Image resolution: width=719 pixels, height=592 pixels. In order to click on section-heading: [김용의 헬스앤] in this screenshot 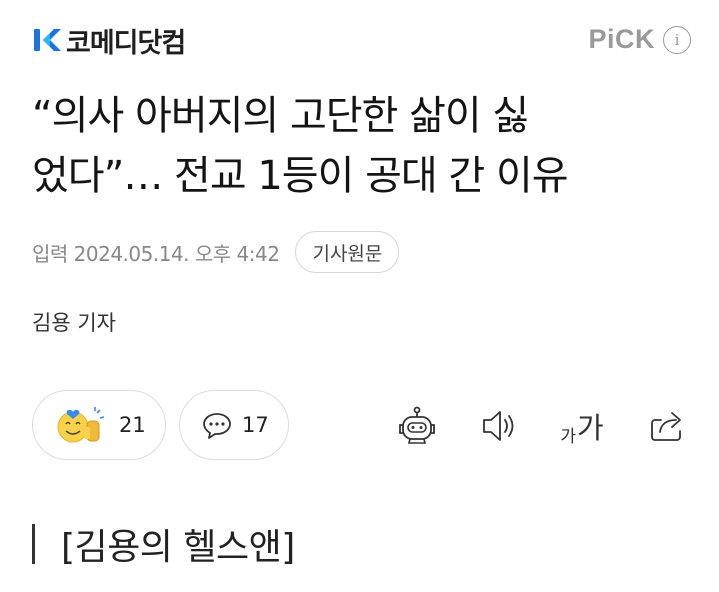, I will do `click(163, 544)`.